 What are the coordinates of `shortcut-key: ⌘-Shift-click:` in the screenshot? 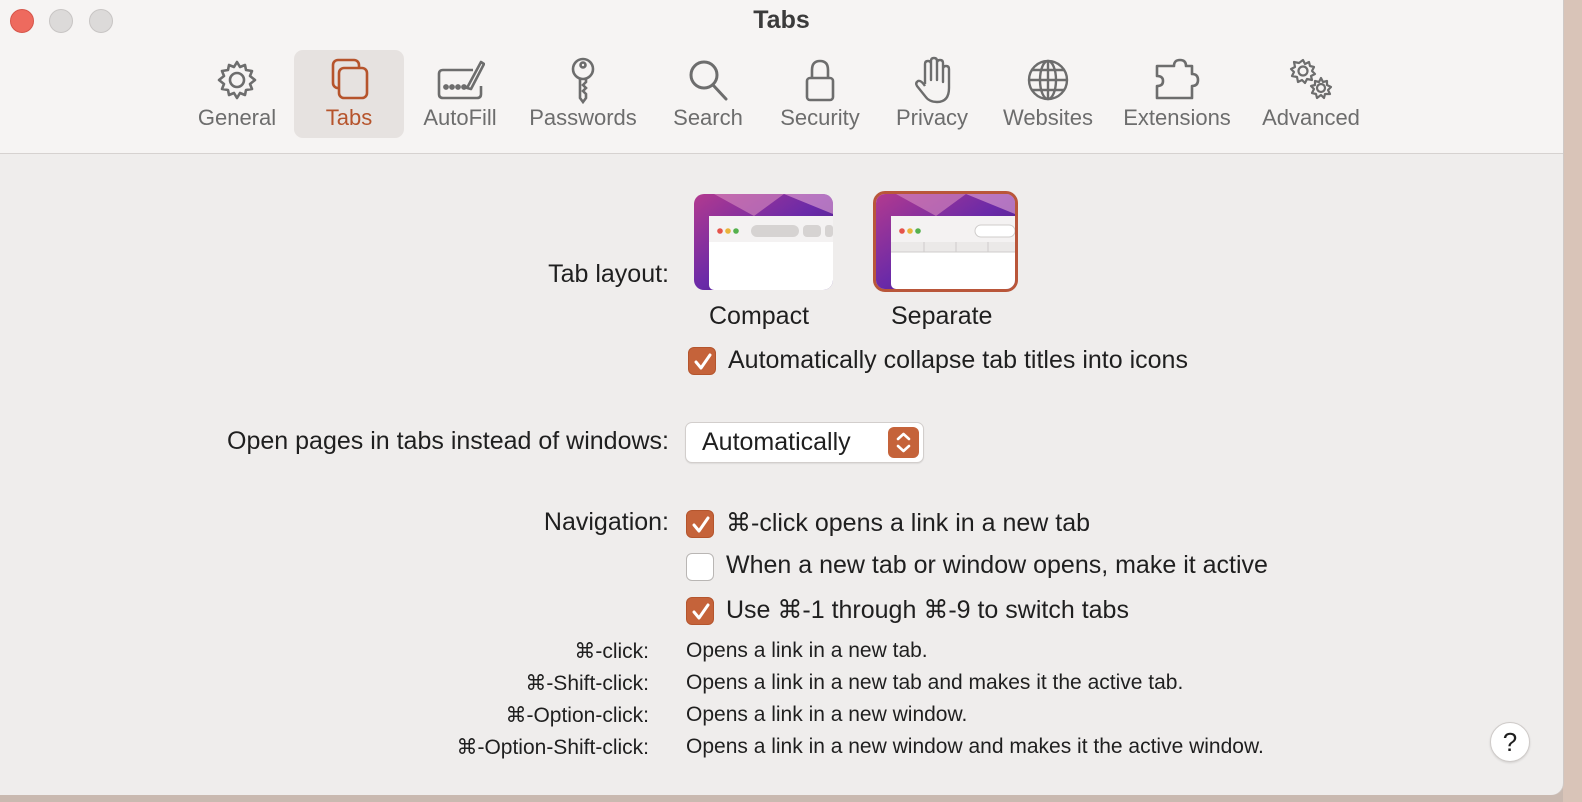 It's located at (587, 683).